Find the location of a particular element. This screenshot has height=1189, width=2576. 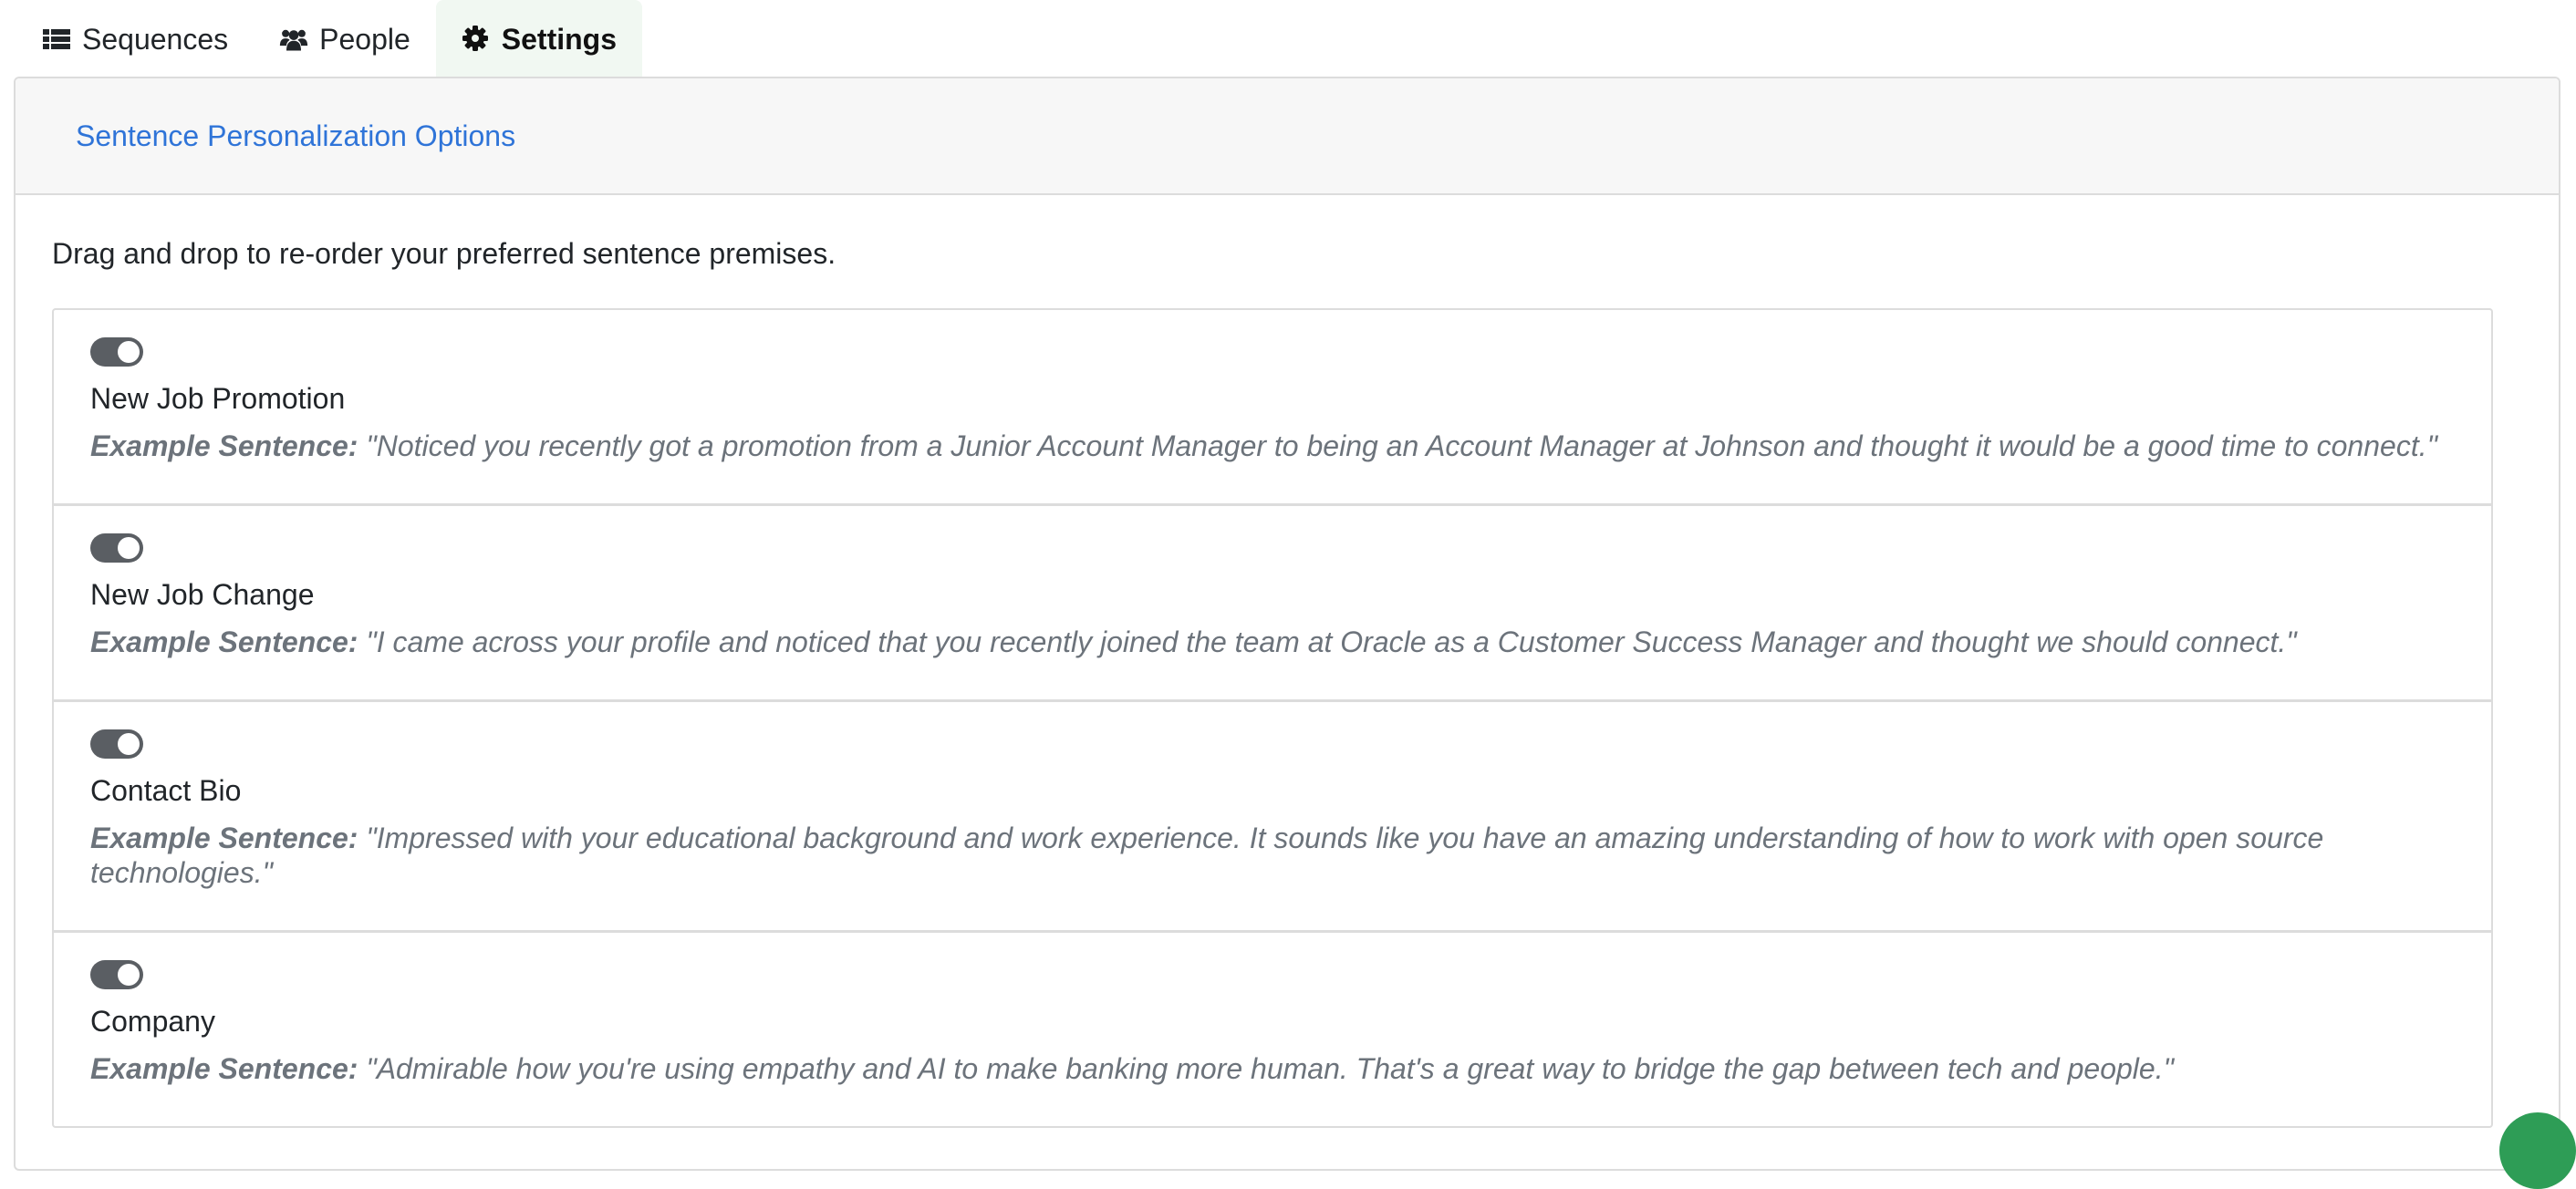

list-icon is located at coordinates (56, 39).